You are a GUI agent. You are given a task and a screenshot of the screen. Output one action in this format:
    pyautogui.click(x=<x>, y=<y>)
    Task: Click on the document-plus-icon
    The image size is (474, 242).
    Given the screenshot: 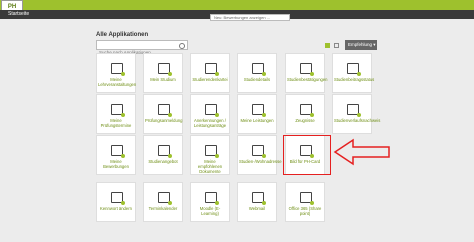 What is the action you would take?
    pyautogui.click(x=165, y=110)
    